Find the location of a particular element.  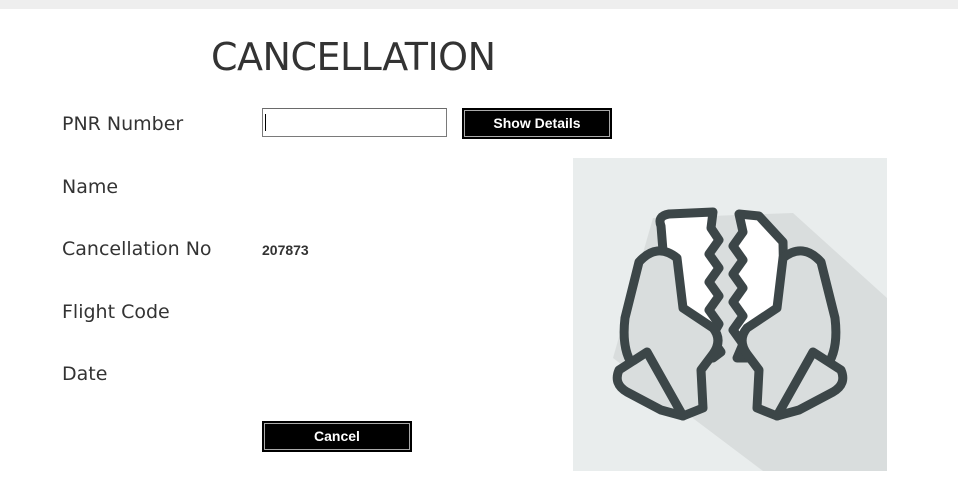

text-caret is located at coordinates (265, 122).